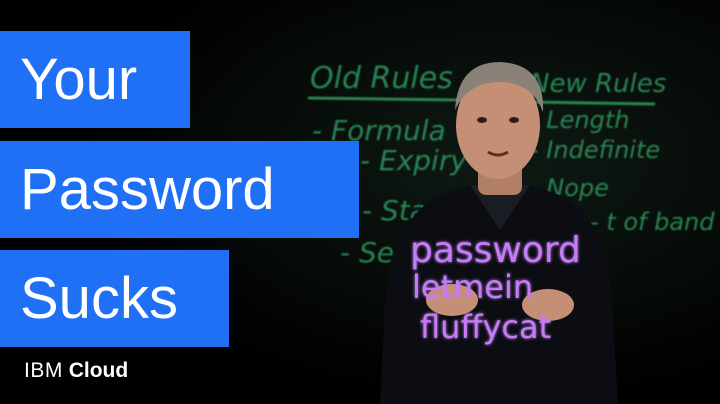  Describe the element at coordinates (43, 370) in the screenshot. I see `brand-company: IBM` at that location.